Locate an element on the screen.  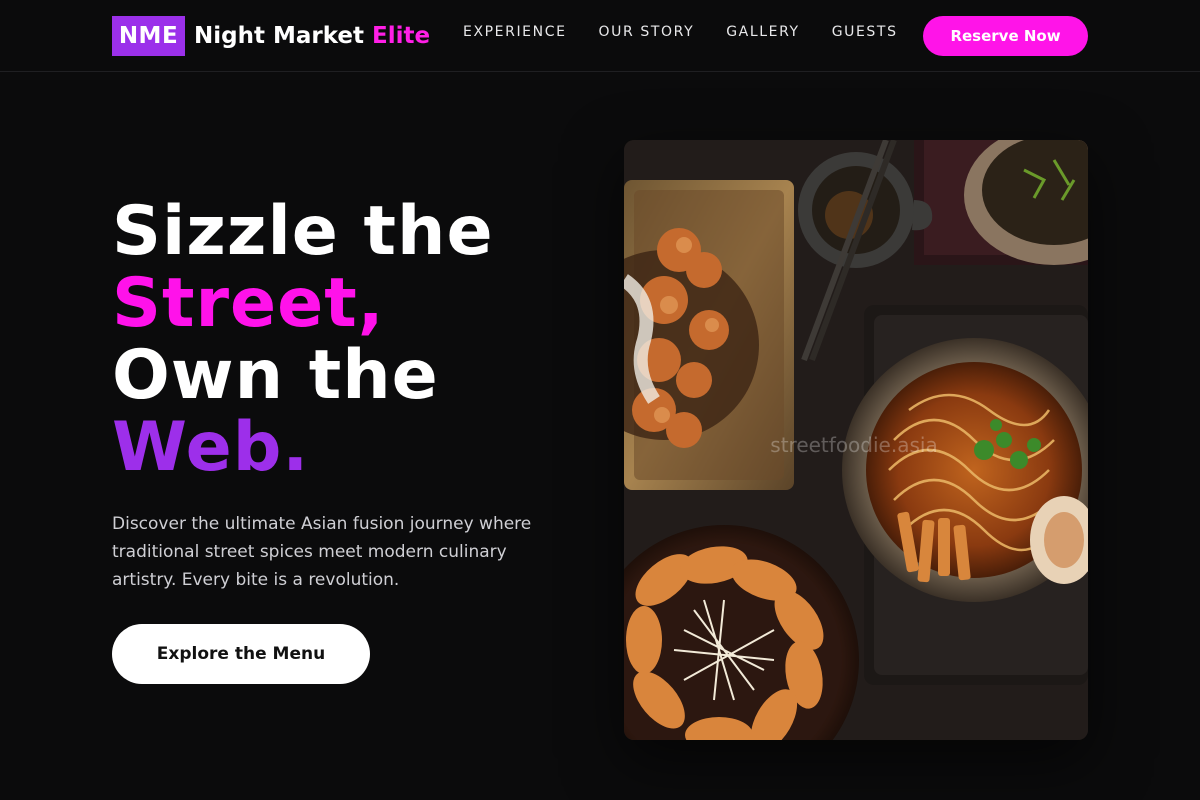
nav-link-experience: EXPERIENCE is located at coordinates (515, 32).